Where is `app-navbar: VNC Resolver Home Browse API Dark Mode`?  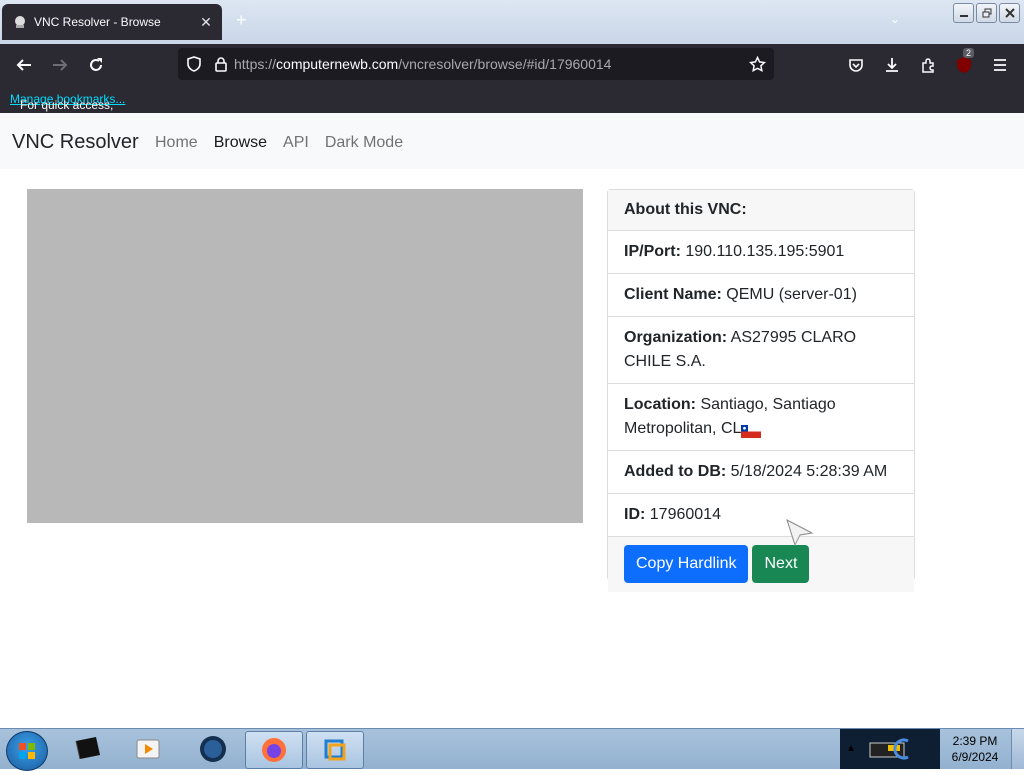 app-navbar: VNC Resolver Home Browse API Dark Mode is located at coordinates (512, 141).